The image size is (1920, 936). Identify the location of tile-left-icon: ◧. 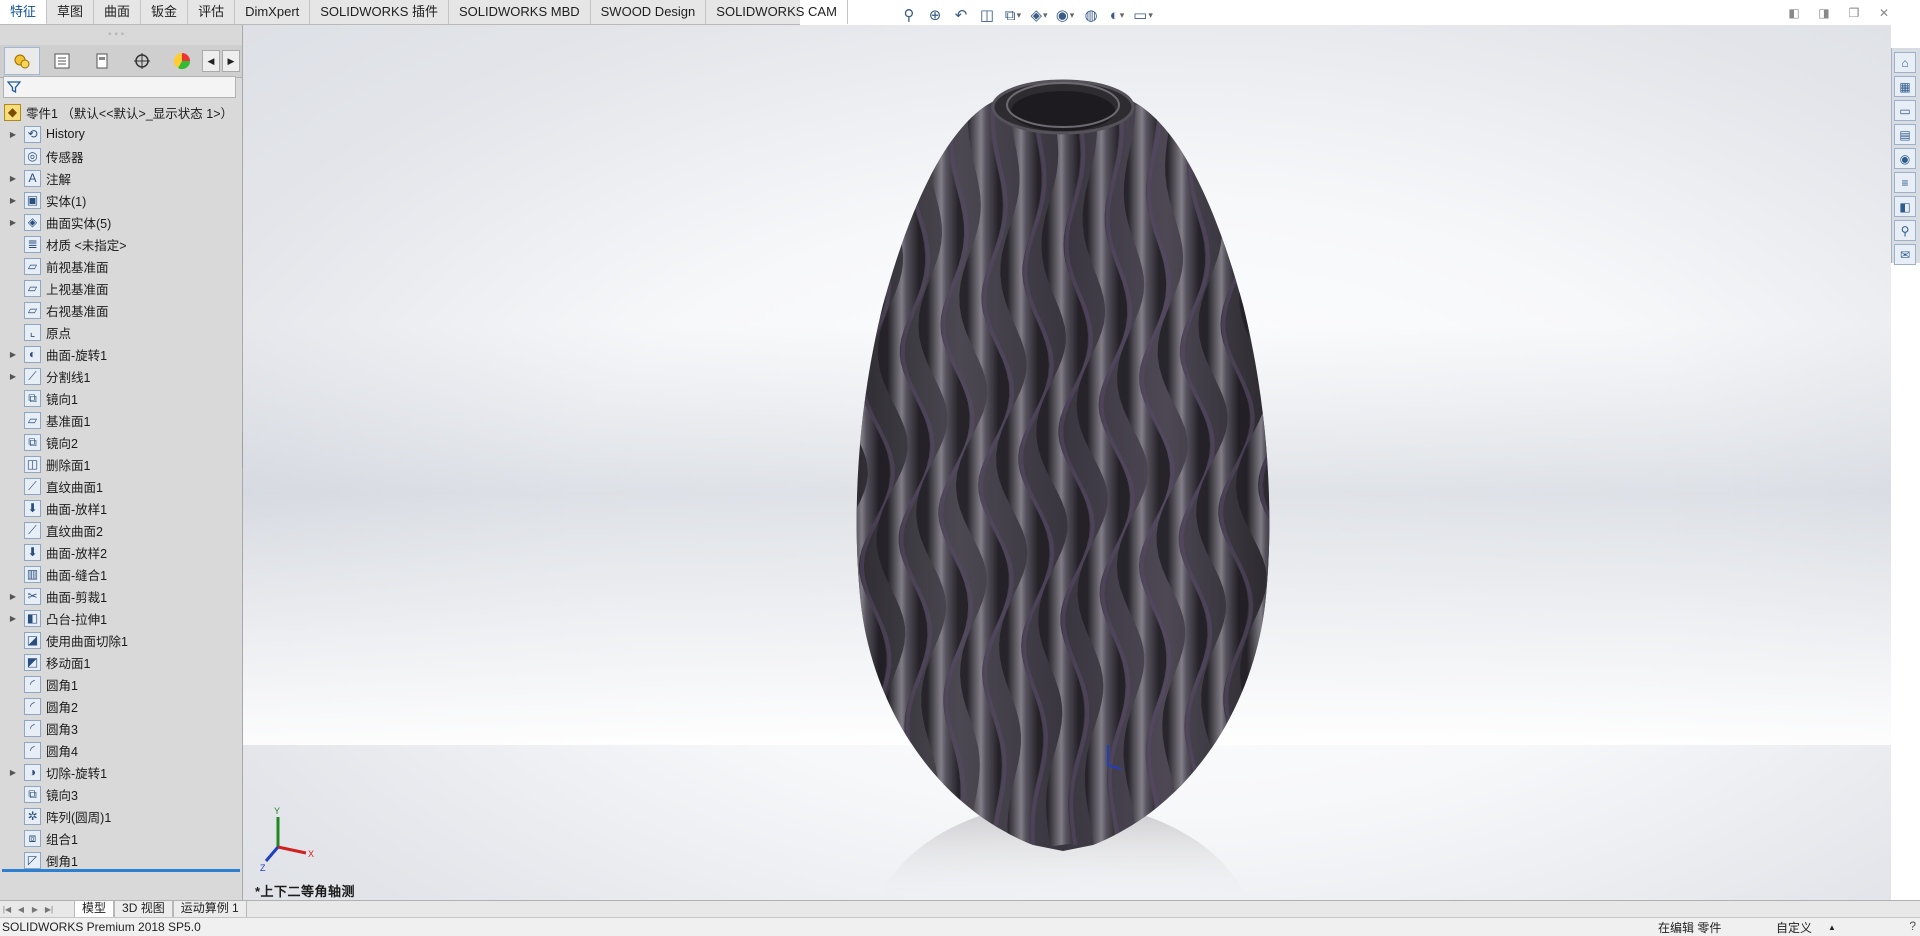
(1794, 13).